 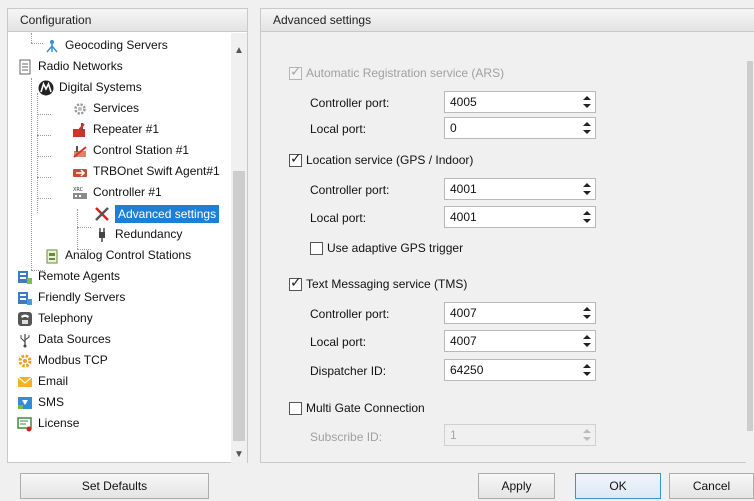 I want to click on tms-label: Text Messaging service (TMS), so click(x=387, y=284).